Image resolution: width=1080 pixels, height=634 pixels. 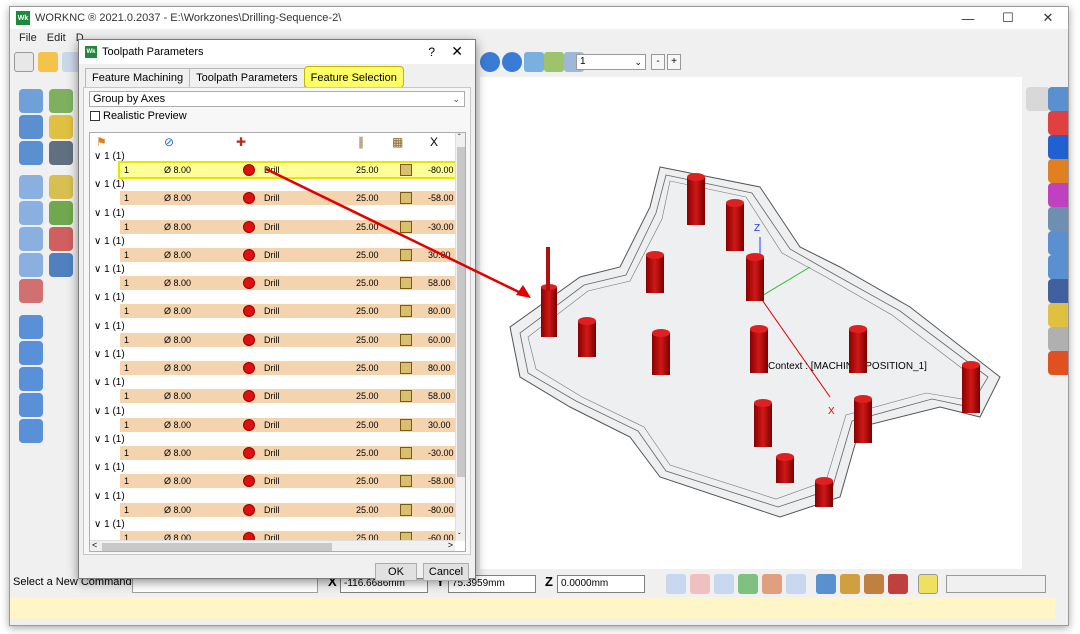 What do you see at coordinates (353, 77) in the screenshot?
I see `tab-feature-selection: Feature Selection` at bounding box center [353, 77].